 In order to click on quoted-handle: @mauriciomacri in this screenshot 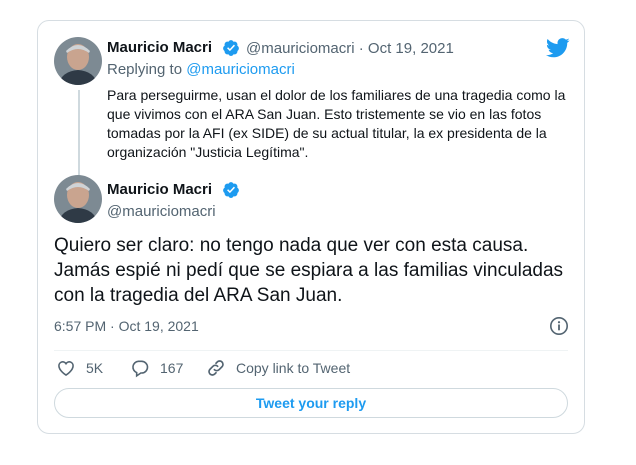, I will do `click(300, 48)`.